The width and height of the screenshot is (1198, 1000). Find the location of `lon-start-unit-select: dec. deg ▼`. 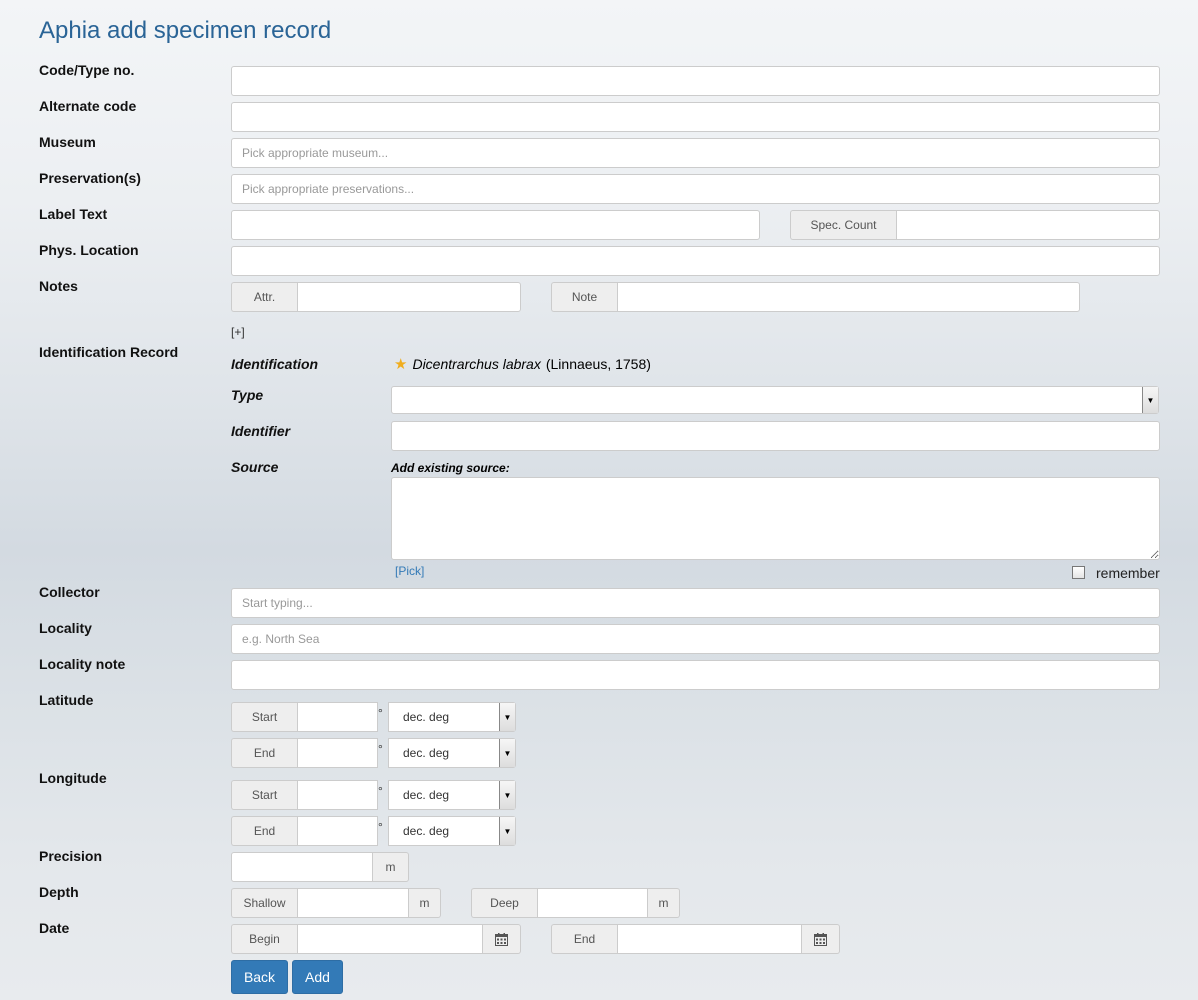

lon-start-unit-select: dec. deg ▼ is located at coordinates (452, 795).